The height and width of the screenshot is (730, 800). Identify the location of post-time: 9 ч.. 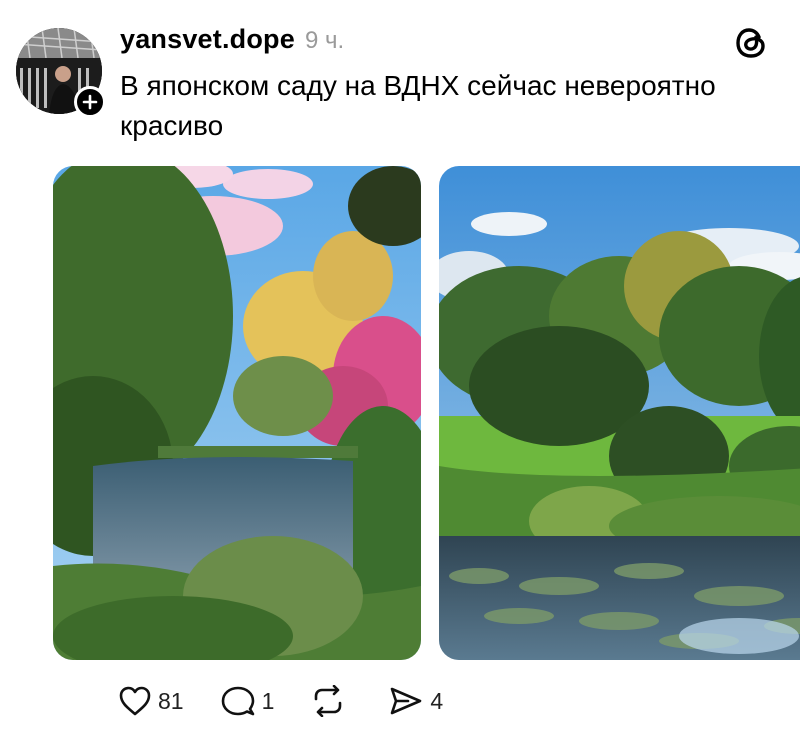
(324, 40).